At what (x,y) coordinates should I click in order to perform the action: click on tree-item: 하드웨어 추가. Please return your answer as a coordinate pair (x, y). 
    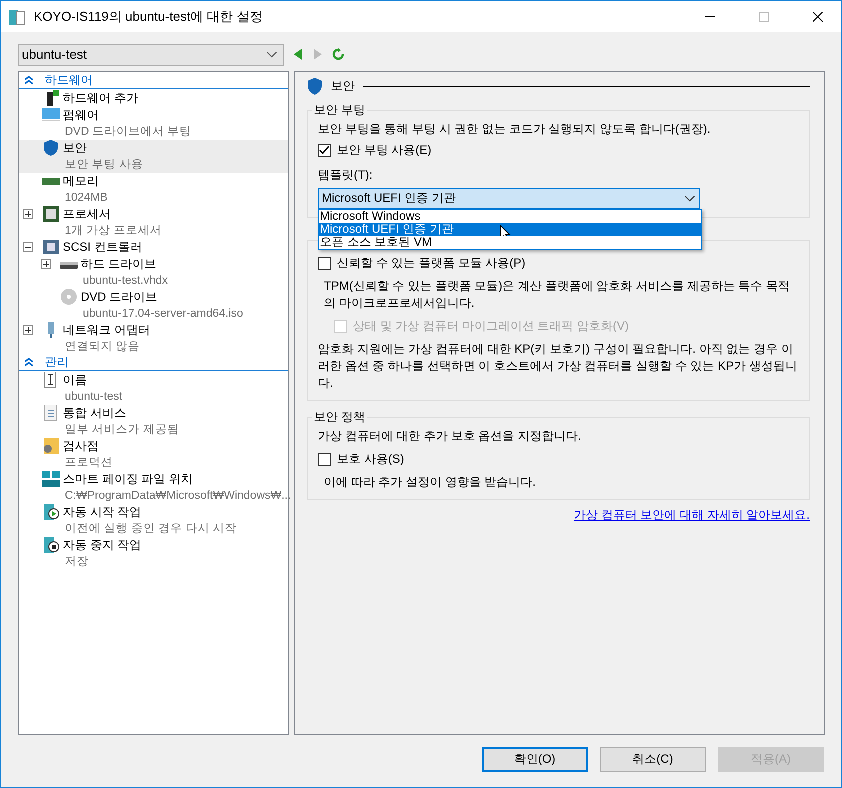
    Looking at the image, I should click on (153, 98).